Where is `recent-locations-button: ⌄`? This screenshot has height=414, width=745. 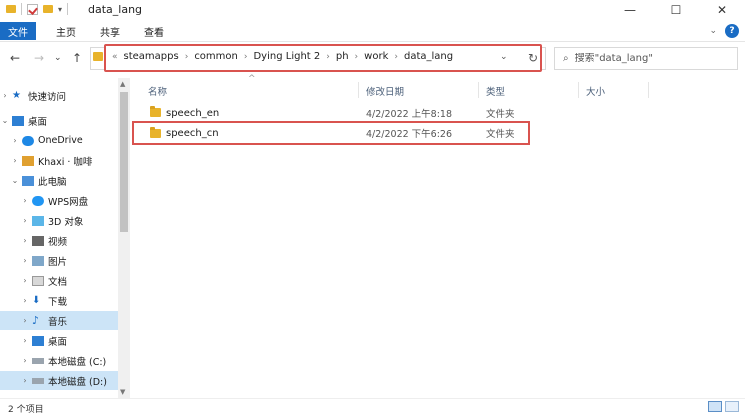 recent-locations-button: ⌄ is located at coordinates (58, 58).